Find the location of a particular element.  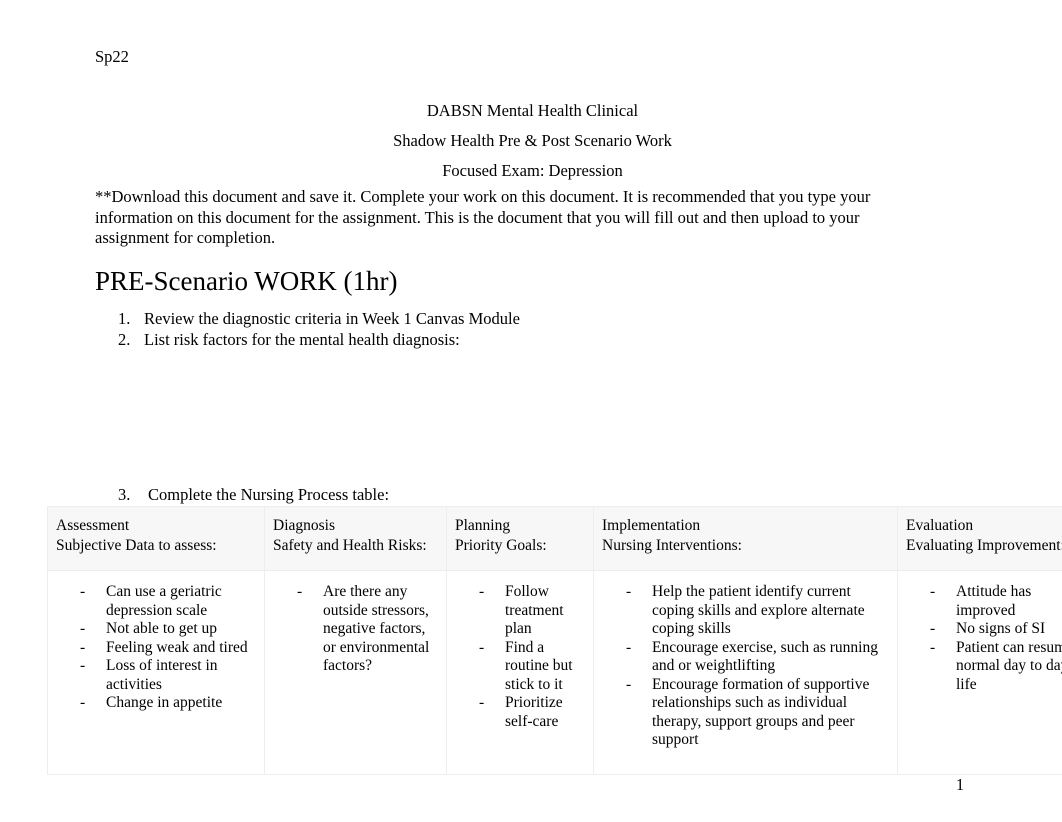

list-item: - Change in appetite is located at coordinates (156, 703).